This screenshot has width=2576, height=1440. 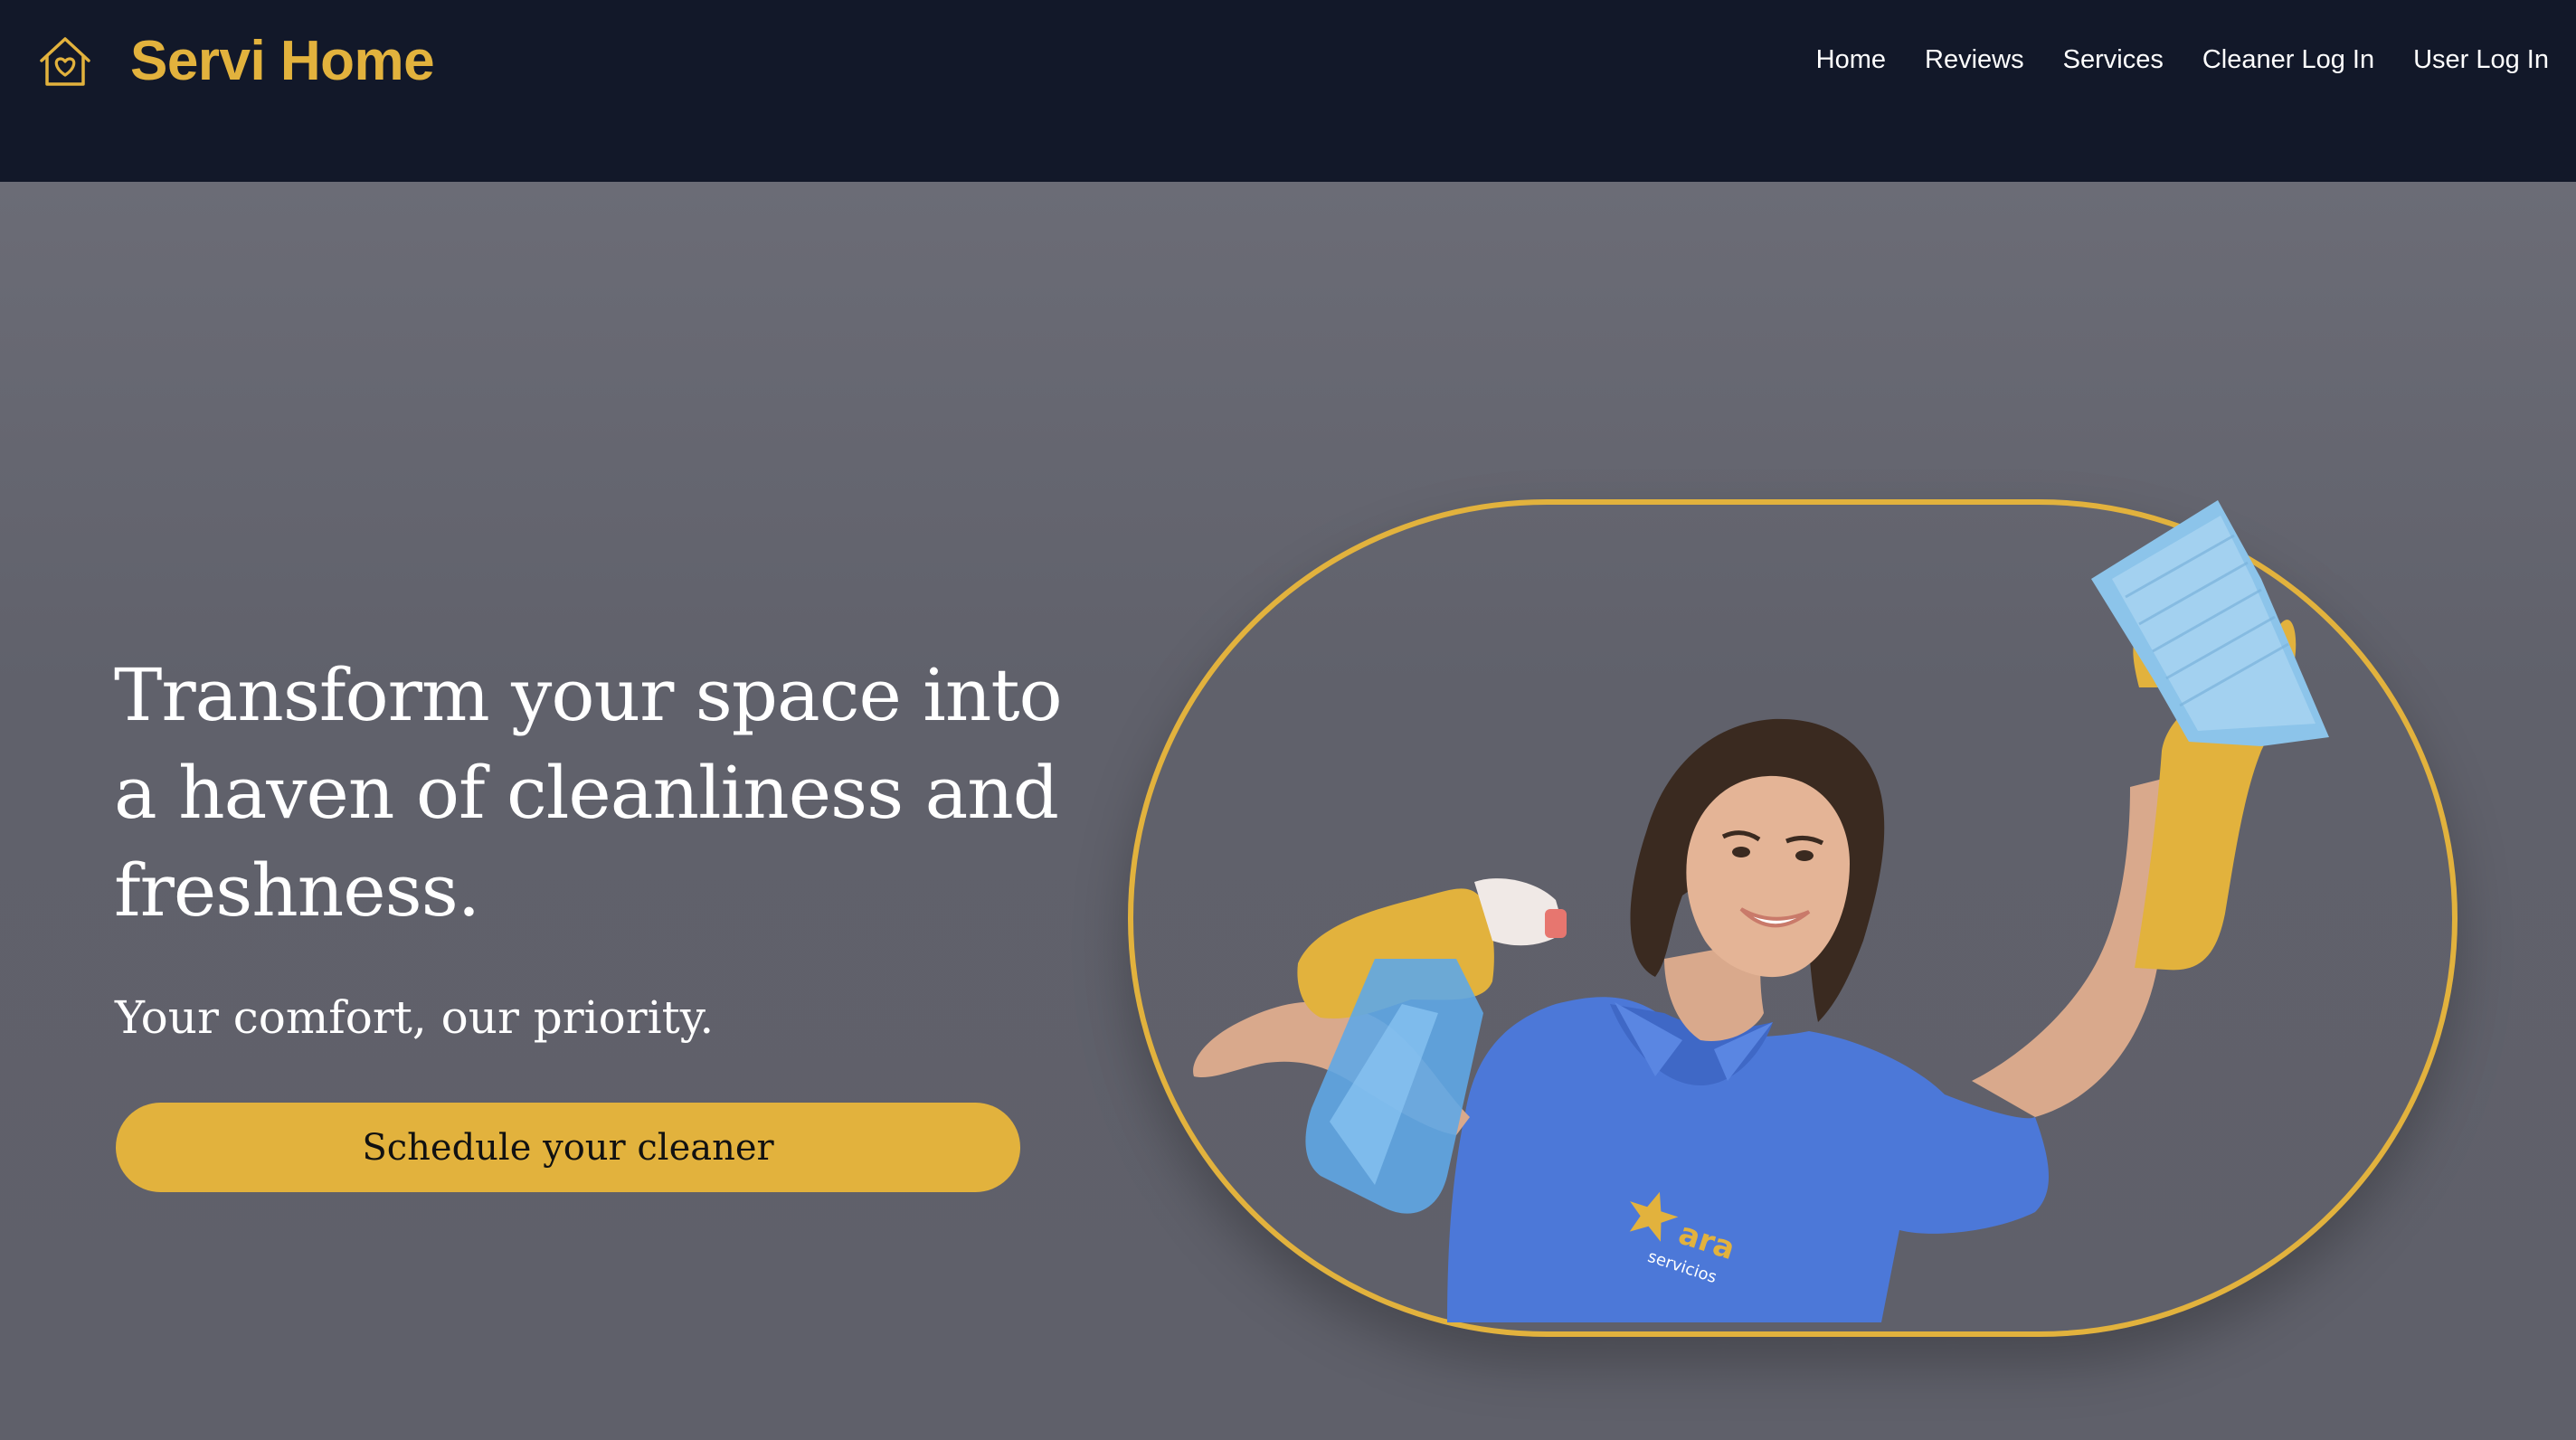 I want to click on nav-link-cleaner-login: Cleaner Log In, so click(x=2288, y=60).